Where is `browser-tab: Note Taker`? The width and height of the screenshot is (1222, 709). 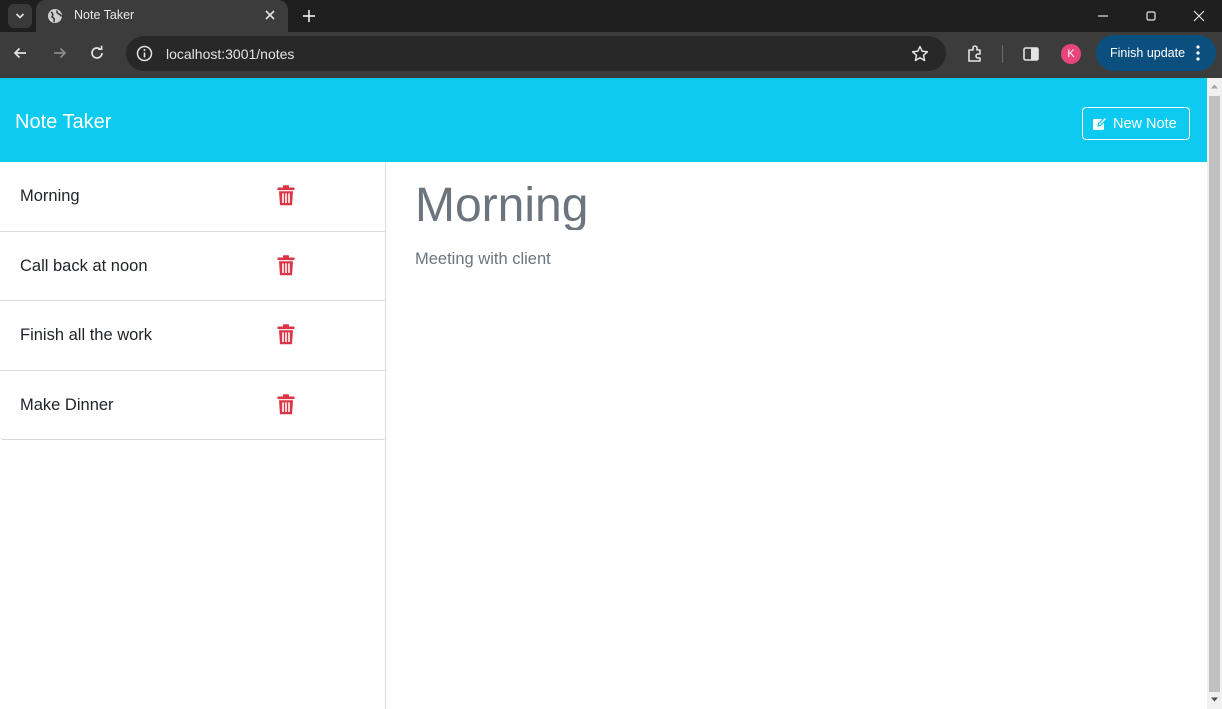
browser-tab: Note Taker is located at coordinates (162, 16).